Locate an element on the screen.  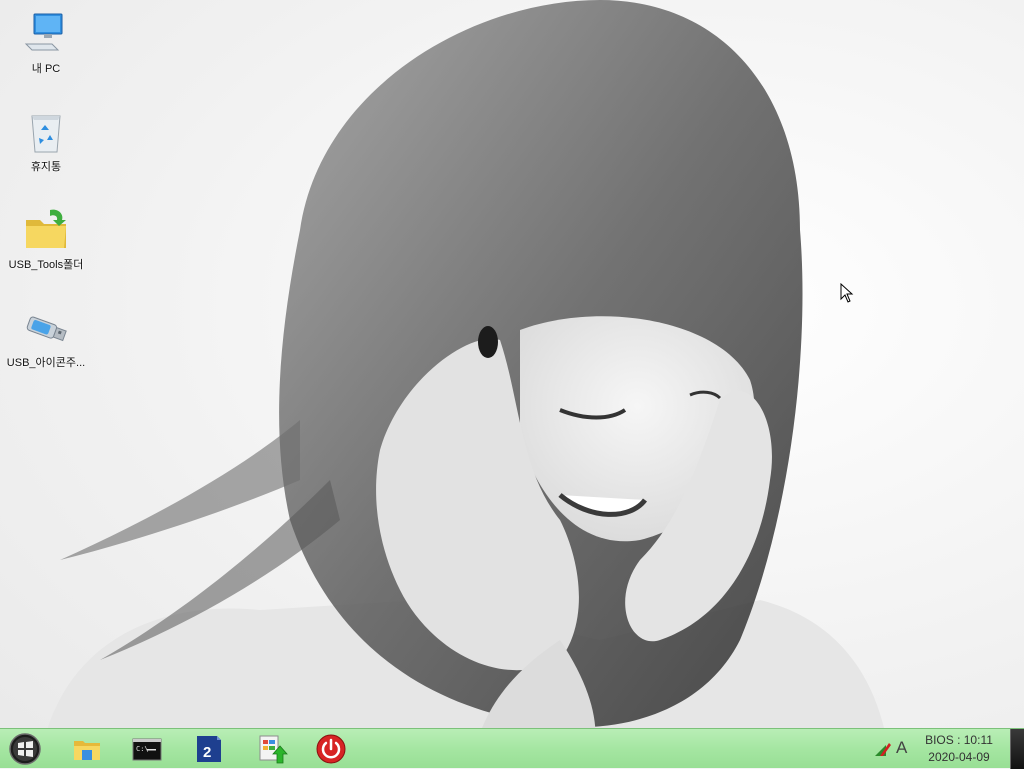
taskbar: C:\ 2 A BIOS : 10:11 2020-04-09 is located at coordinates (512, 748).